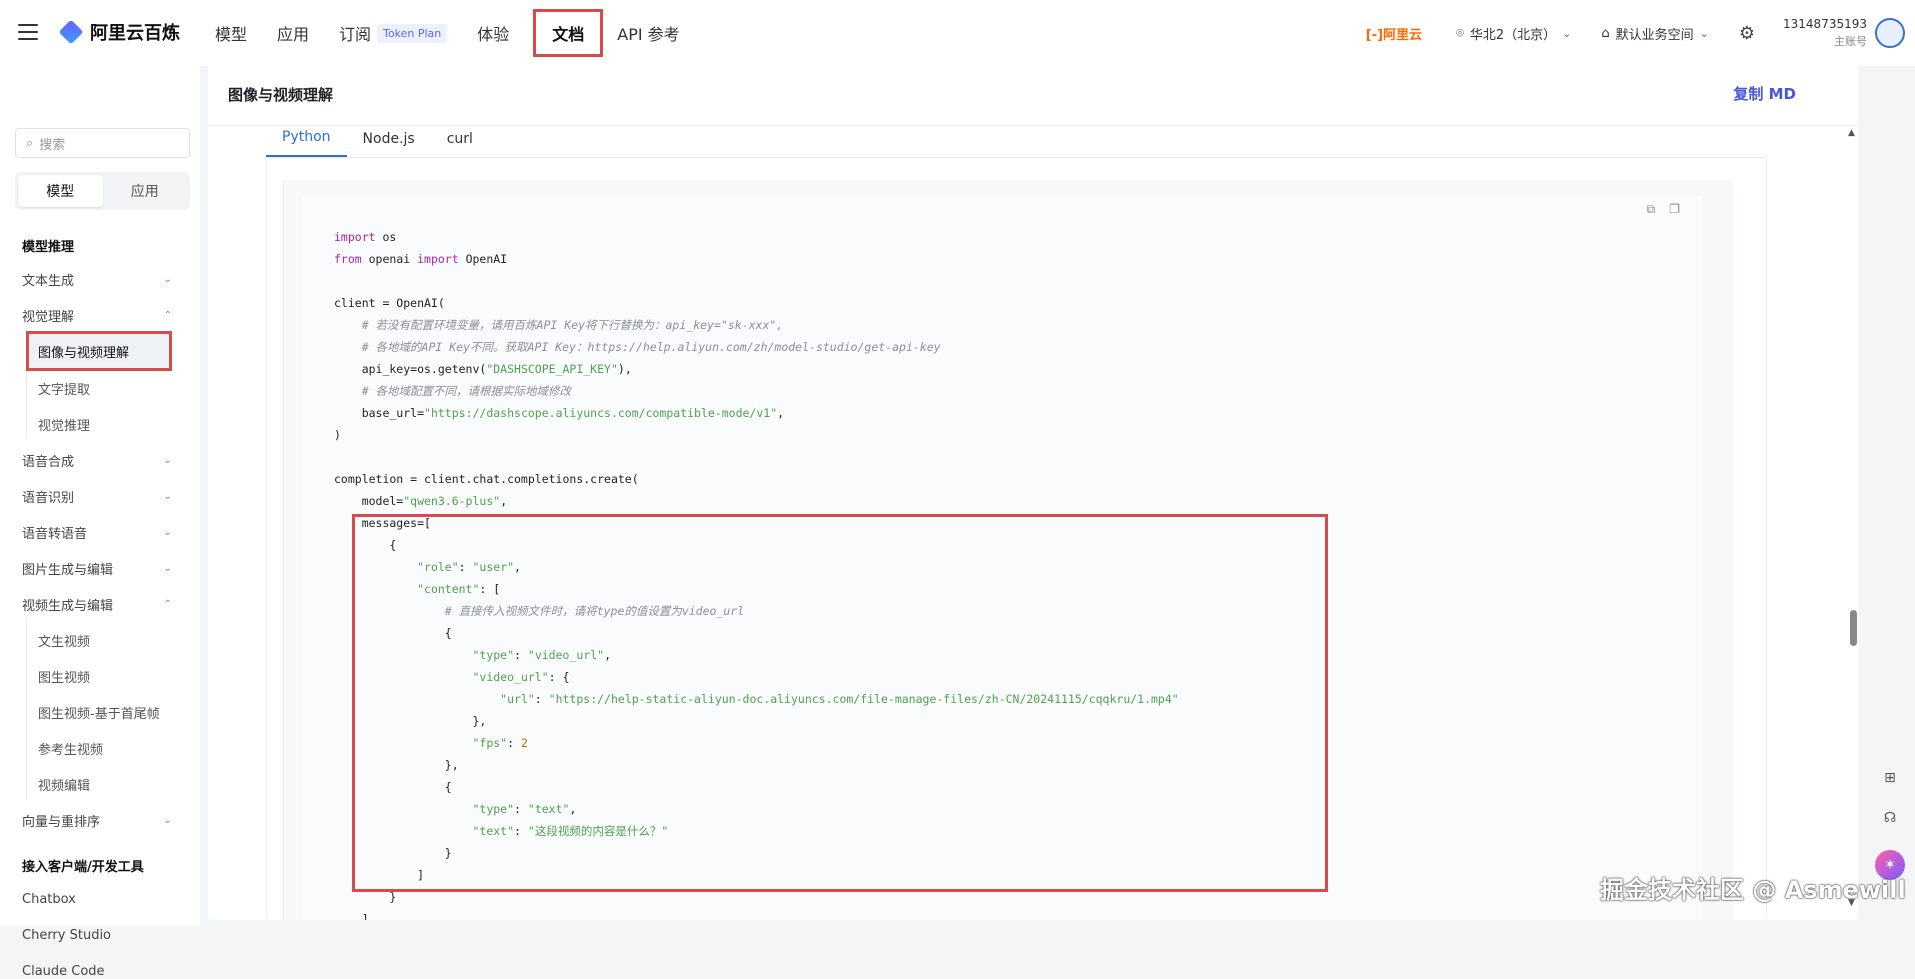 This screenshot has width=1915, height=979. What do you see at coordinates (396, 765) in the screenshot?
I see `code-token: },` at bounding box center [396, 765].